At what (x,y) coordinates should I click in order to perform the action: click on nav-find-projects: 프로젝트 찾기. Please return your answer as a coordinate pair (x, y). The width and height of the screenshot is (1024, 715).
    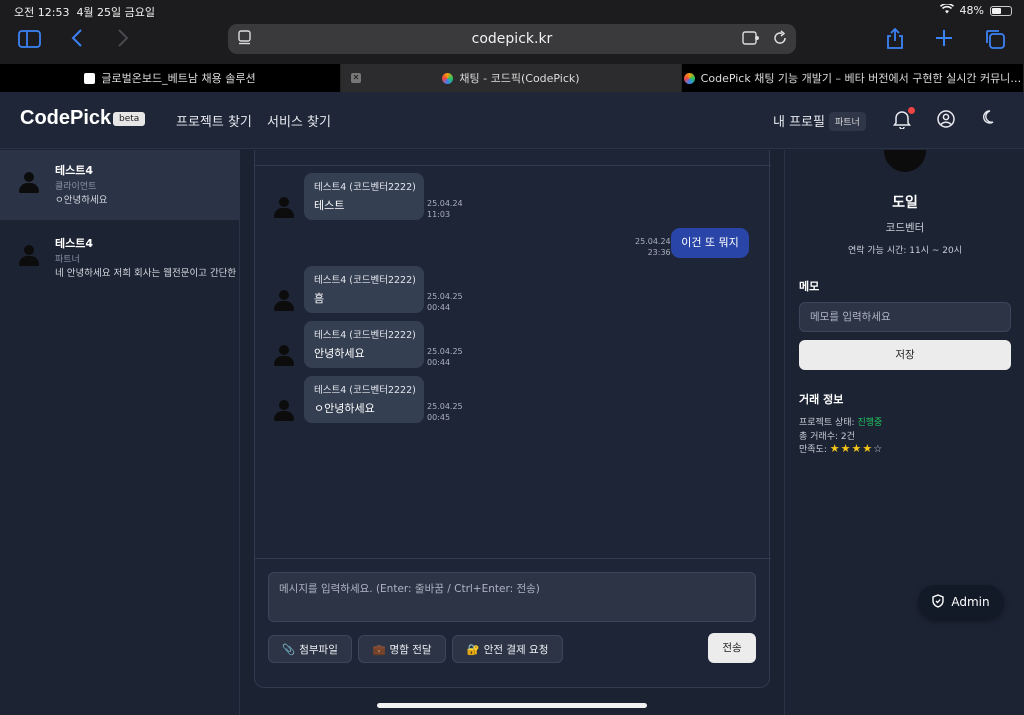
    Looking at the image, I should click on (214, 120).